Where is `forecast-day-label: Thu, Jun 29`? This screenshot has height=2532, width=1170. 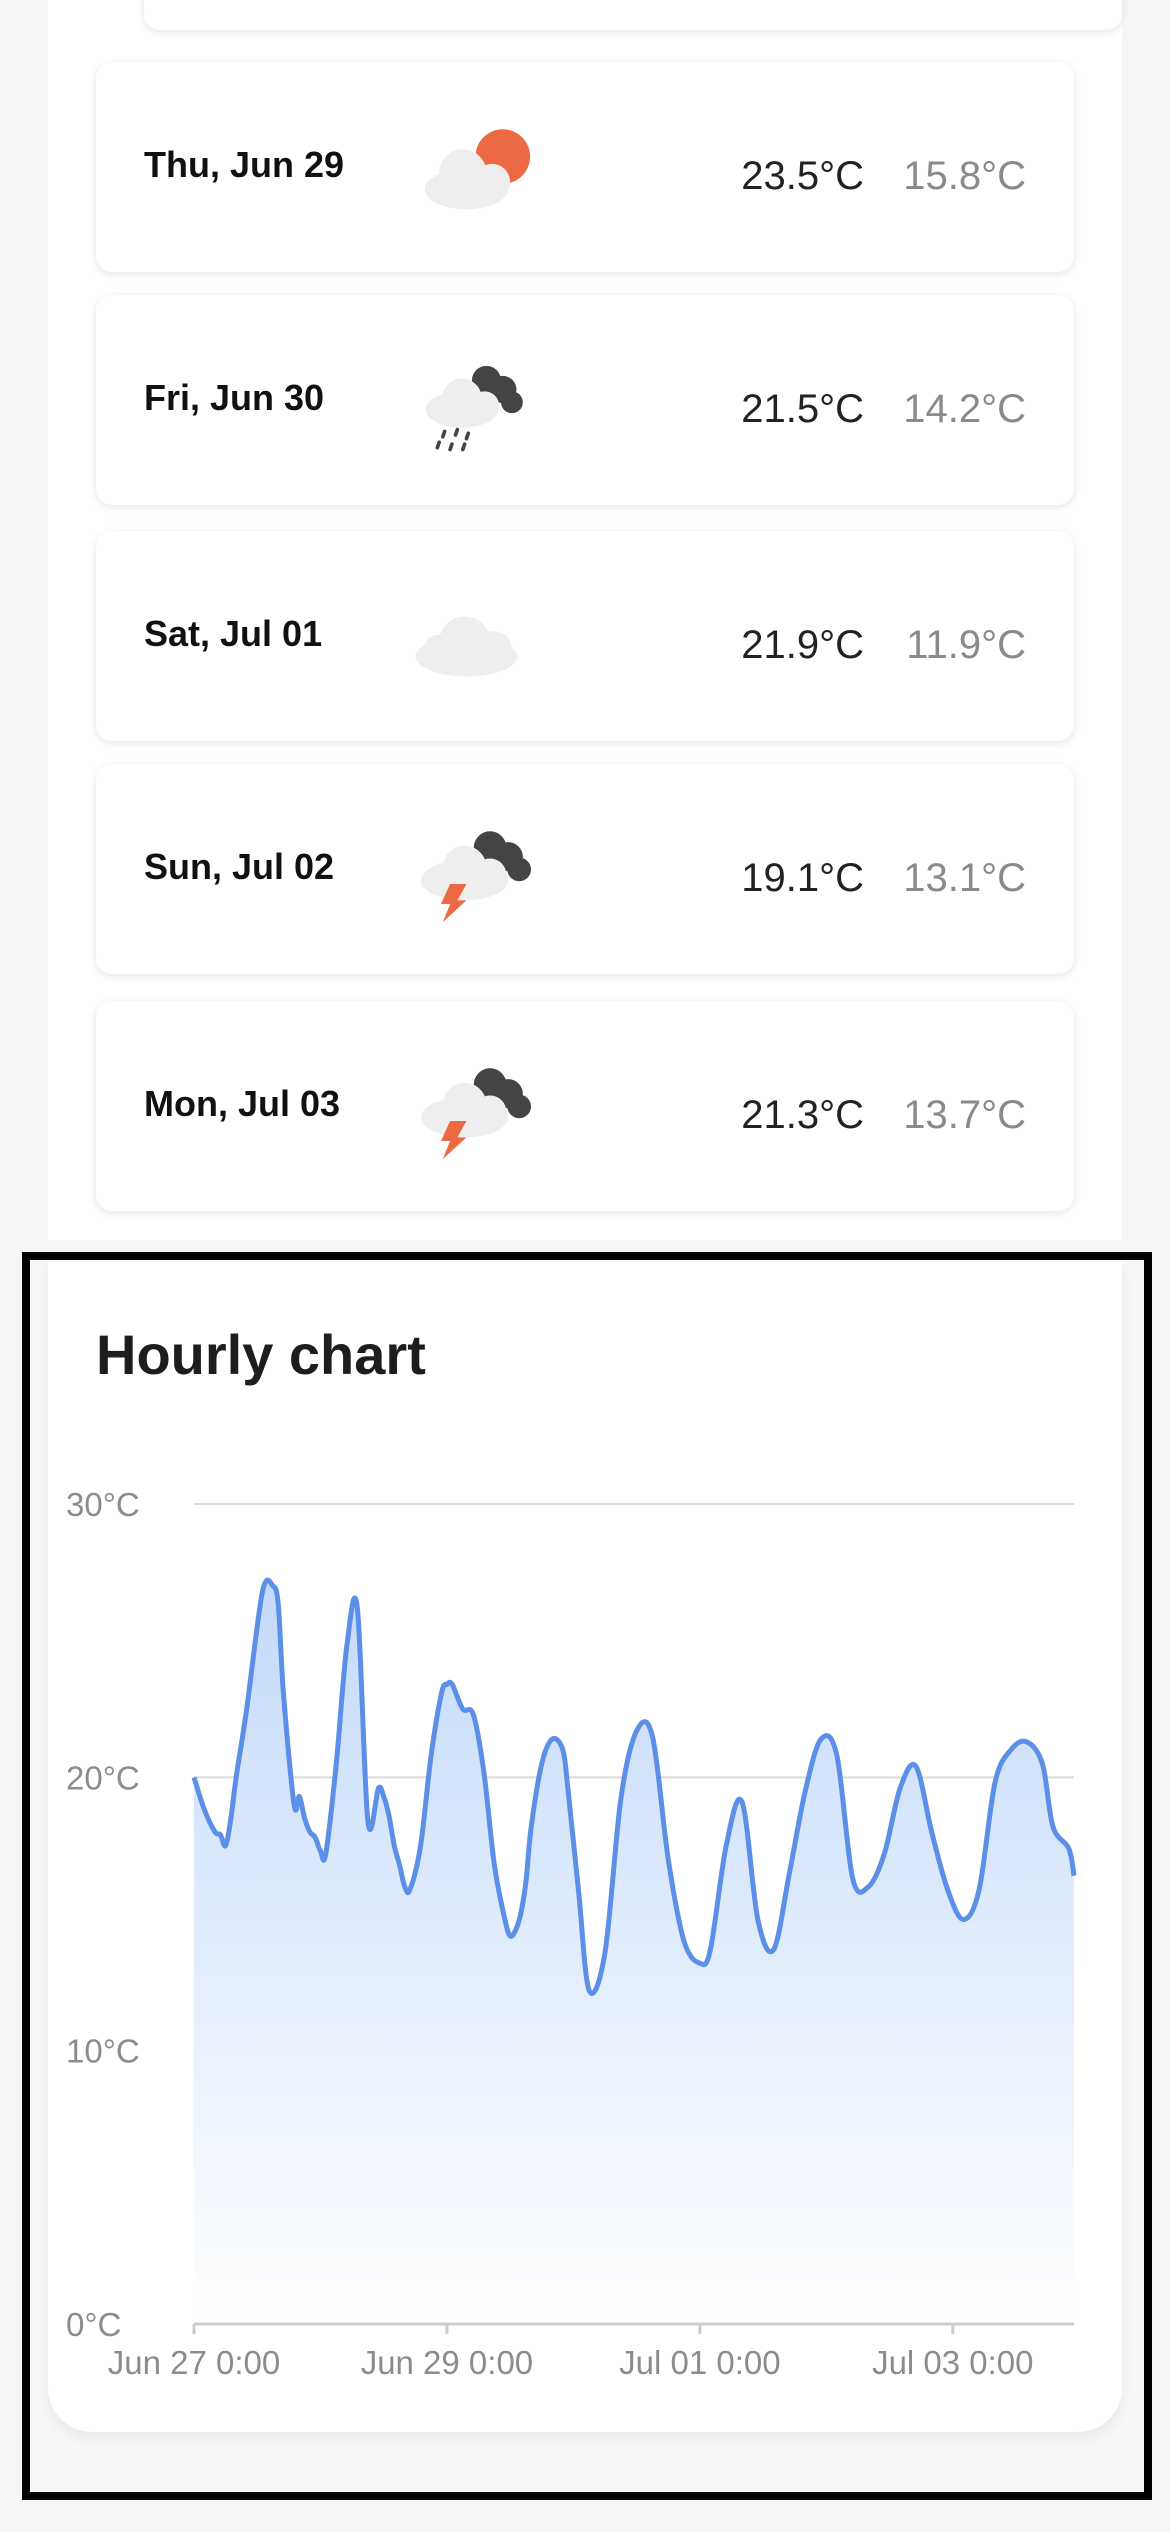
forecast-day-label: Thu, Jun 29 is located at coordinates (244, 164).